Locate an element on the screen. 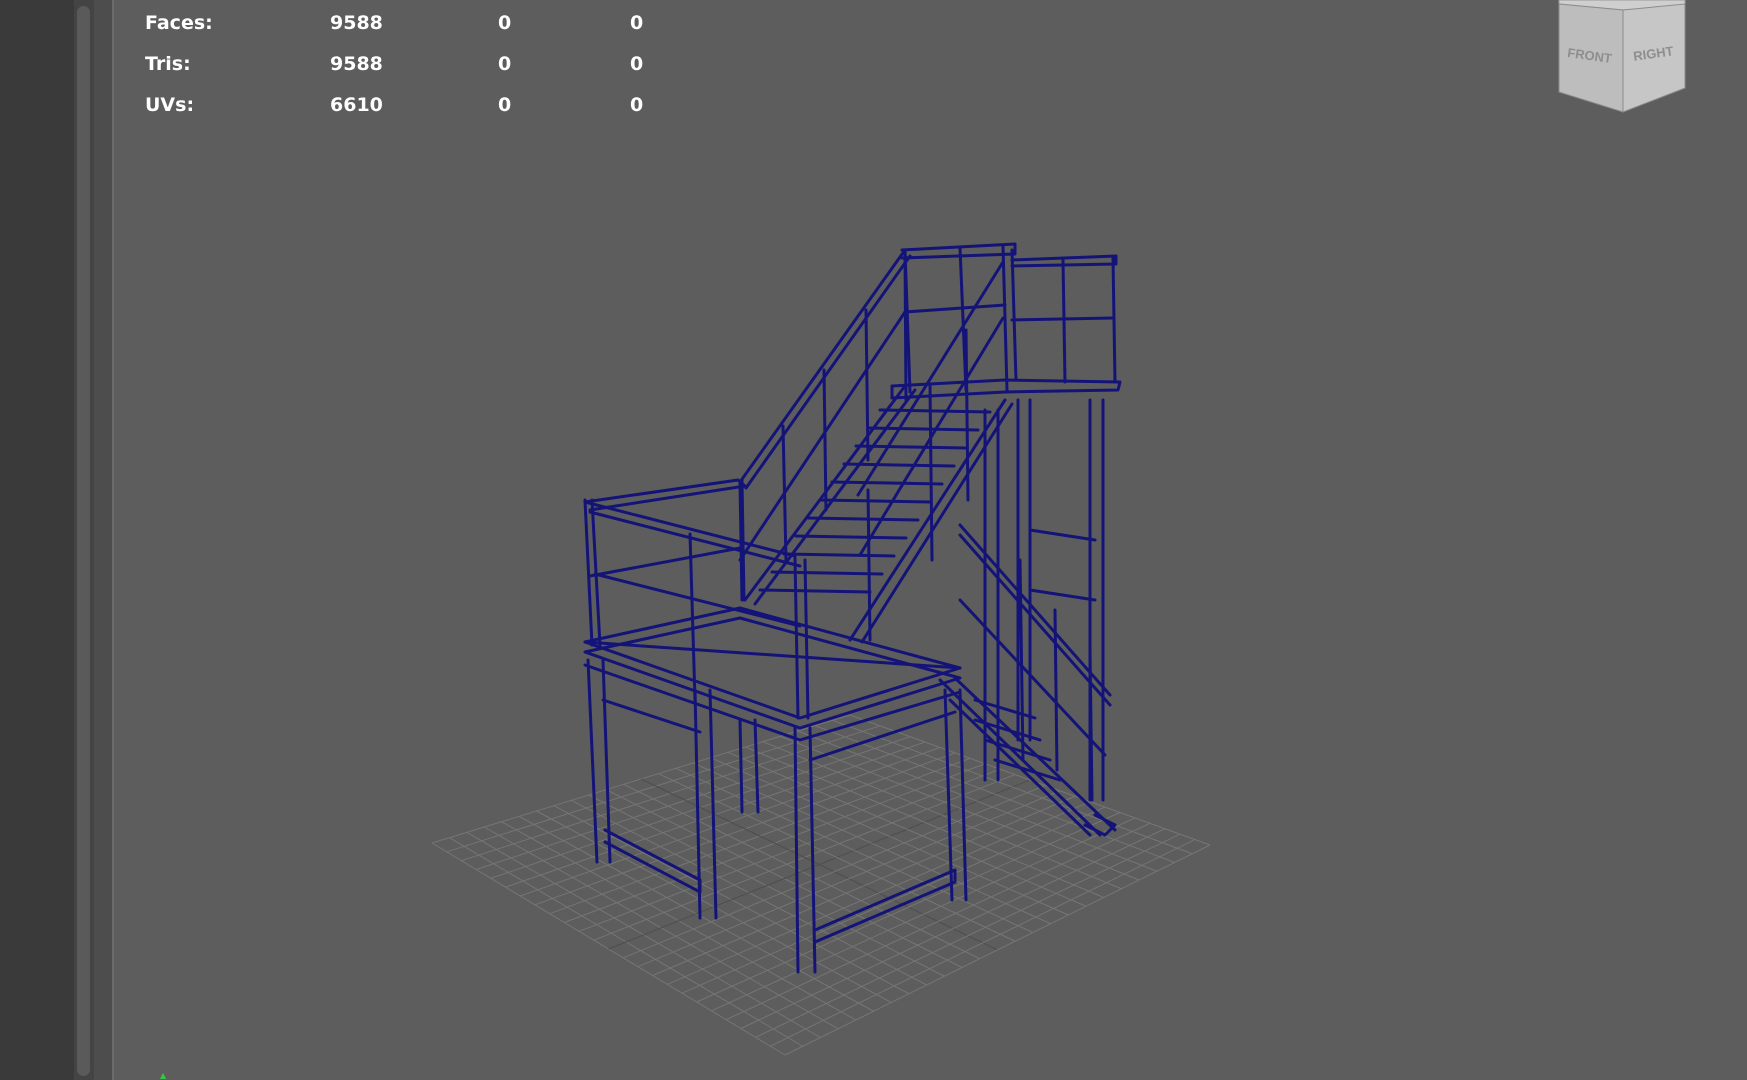  ground-grid is located at coordinates (821, 885).